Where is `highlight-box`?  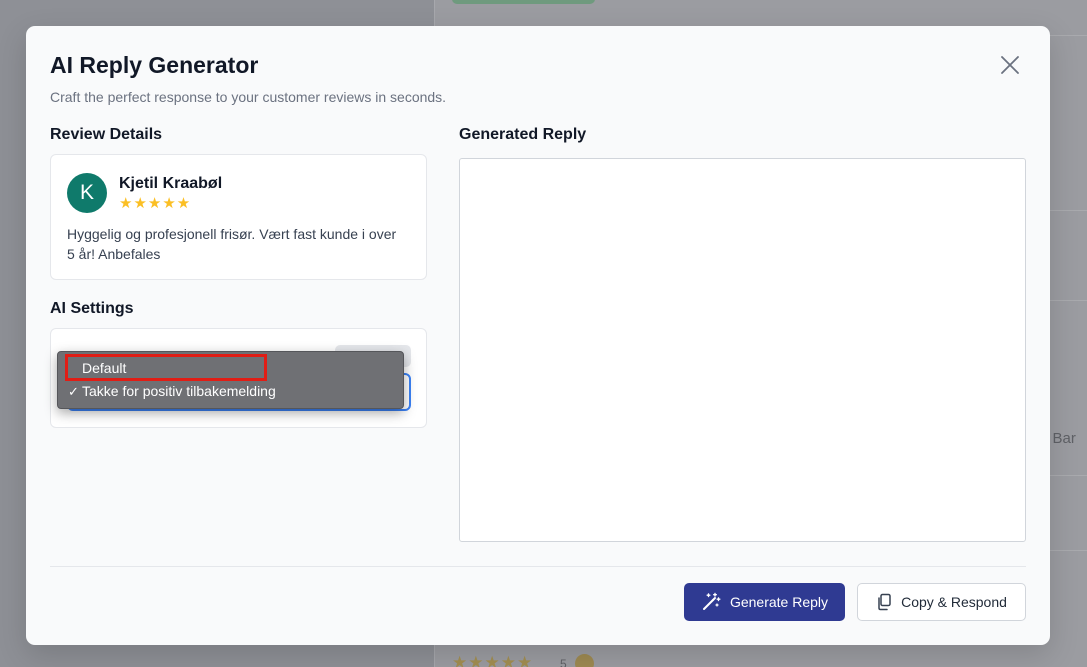
highlight-box is located at coordinates (166, 367).